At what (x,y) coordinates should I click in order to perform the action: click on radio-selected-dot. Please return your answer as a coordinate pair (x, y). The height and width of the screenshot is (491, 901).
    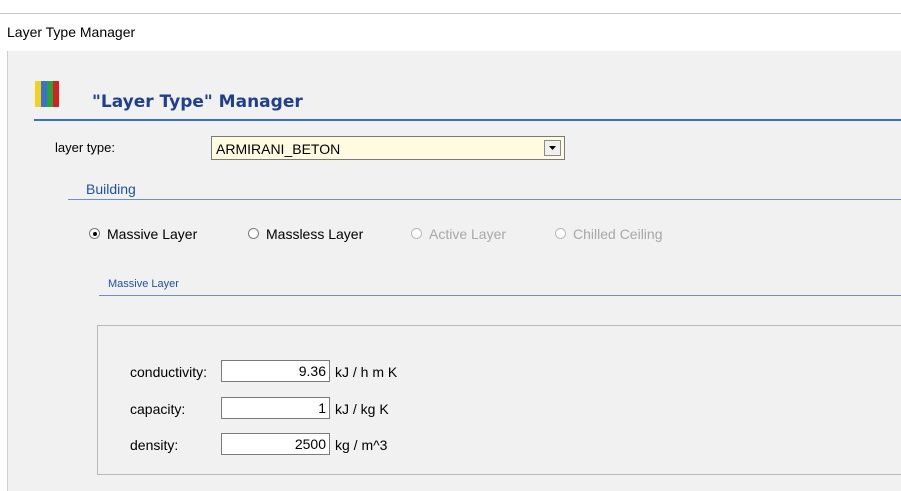
    Looking at the image, I should click on (94, 233).